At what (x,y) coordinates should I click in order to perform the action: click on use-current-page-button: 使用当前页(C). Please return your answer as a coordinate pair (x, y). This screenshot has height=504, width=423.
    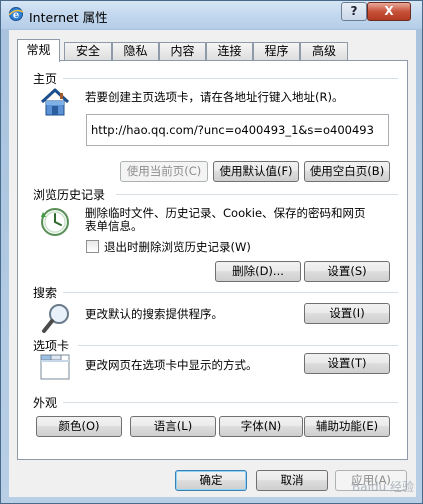
    Looking at the image, I should click on (164, 171).